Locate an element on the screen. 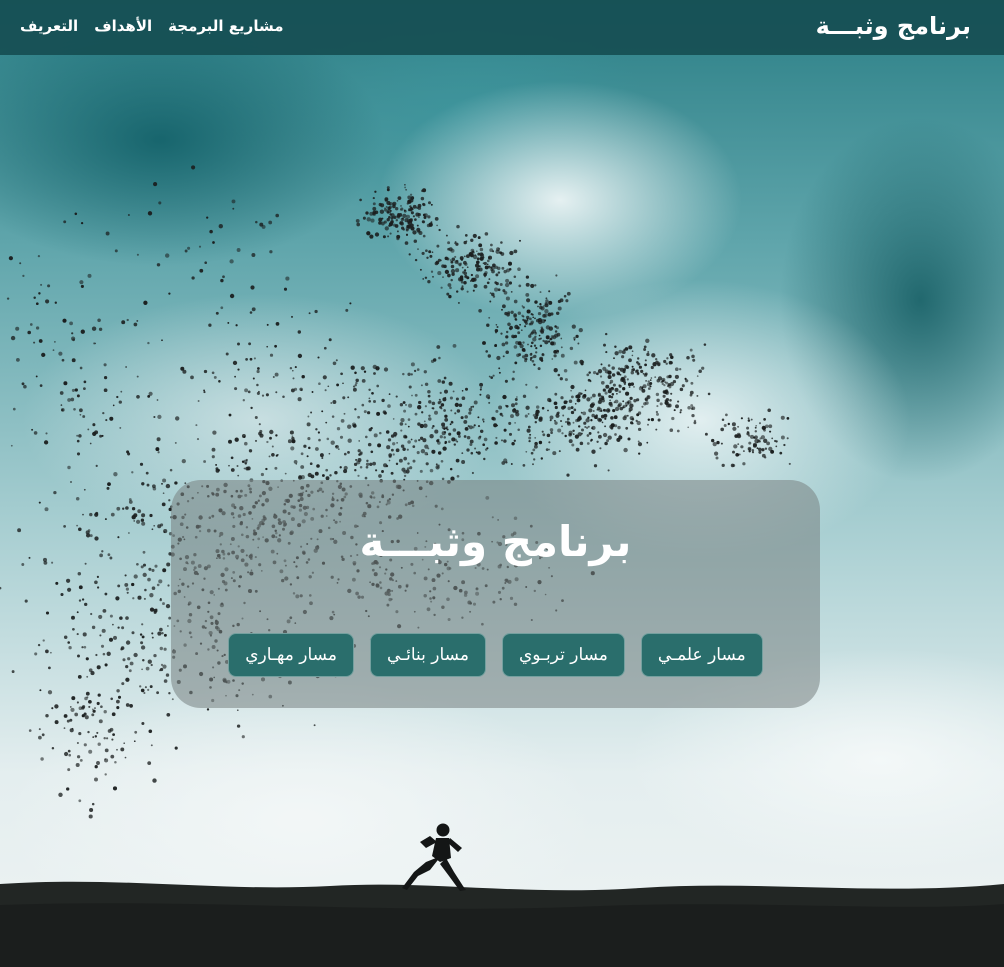 This screenshot has height=967, width=1004. track-button-educational: مسار تربـوي is located at coordinates (563, 655).